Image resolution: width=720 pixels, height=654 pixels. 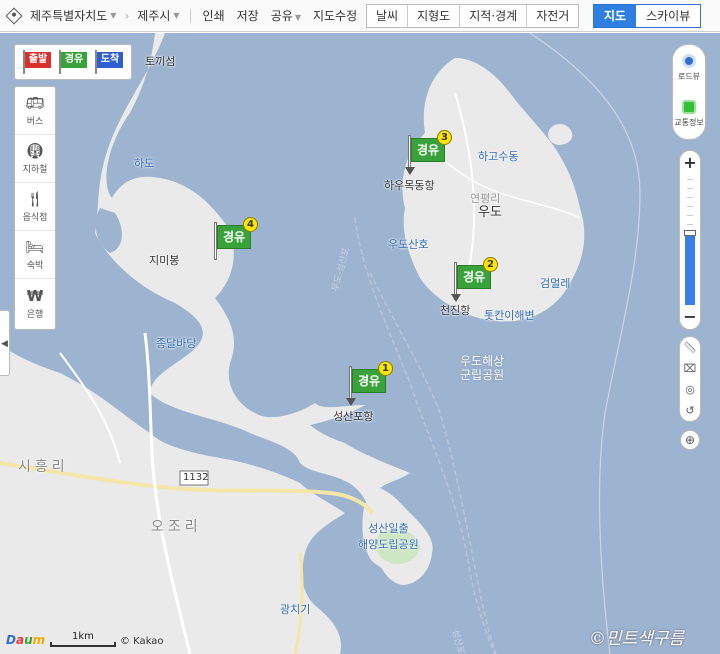 What do you see at coordinates (83, 644) in the screenshot?
I see `scale-line` at bounding box center [83, 644].